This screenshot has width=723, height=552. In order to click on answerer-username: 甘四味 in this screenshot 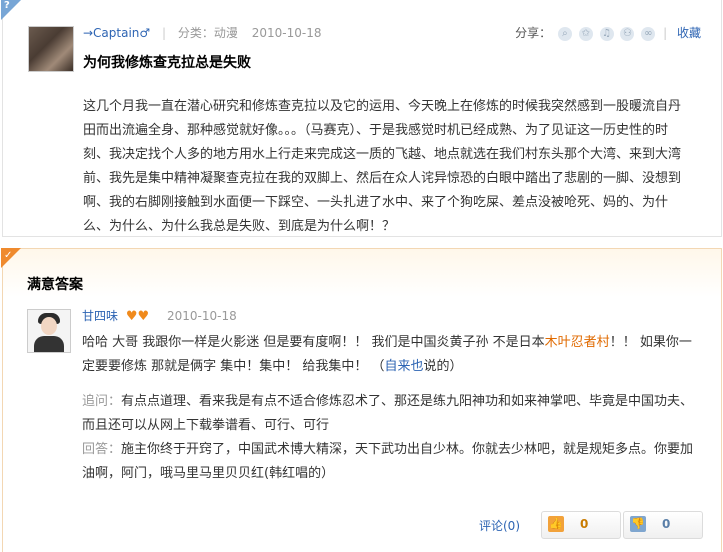, I will do `click(100, 316)`.